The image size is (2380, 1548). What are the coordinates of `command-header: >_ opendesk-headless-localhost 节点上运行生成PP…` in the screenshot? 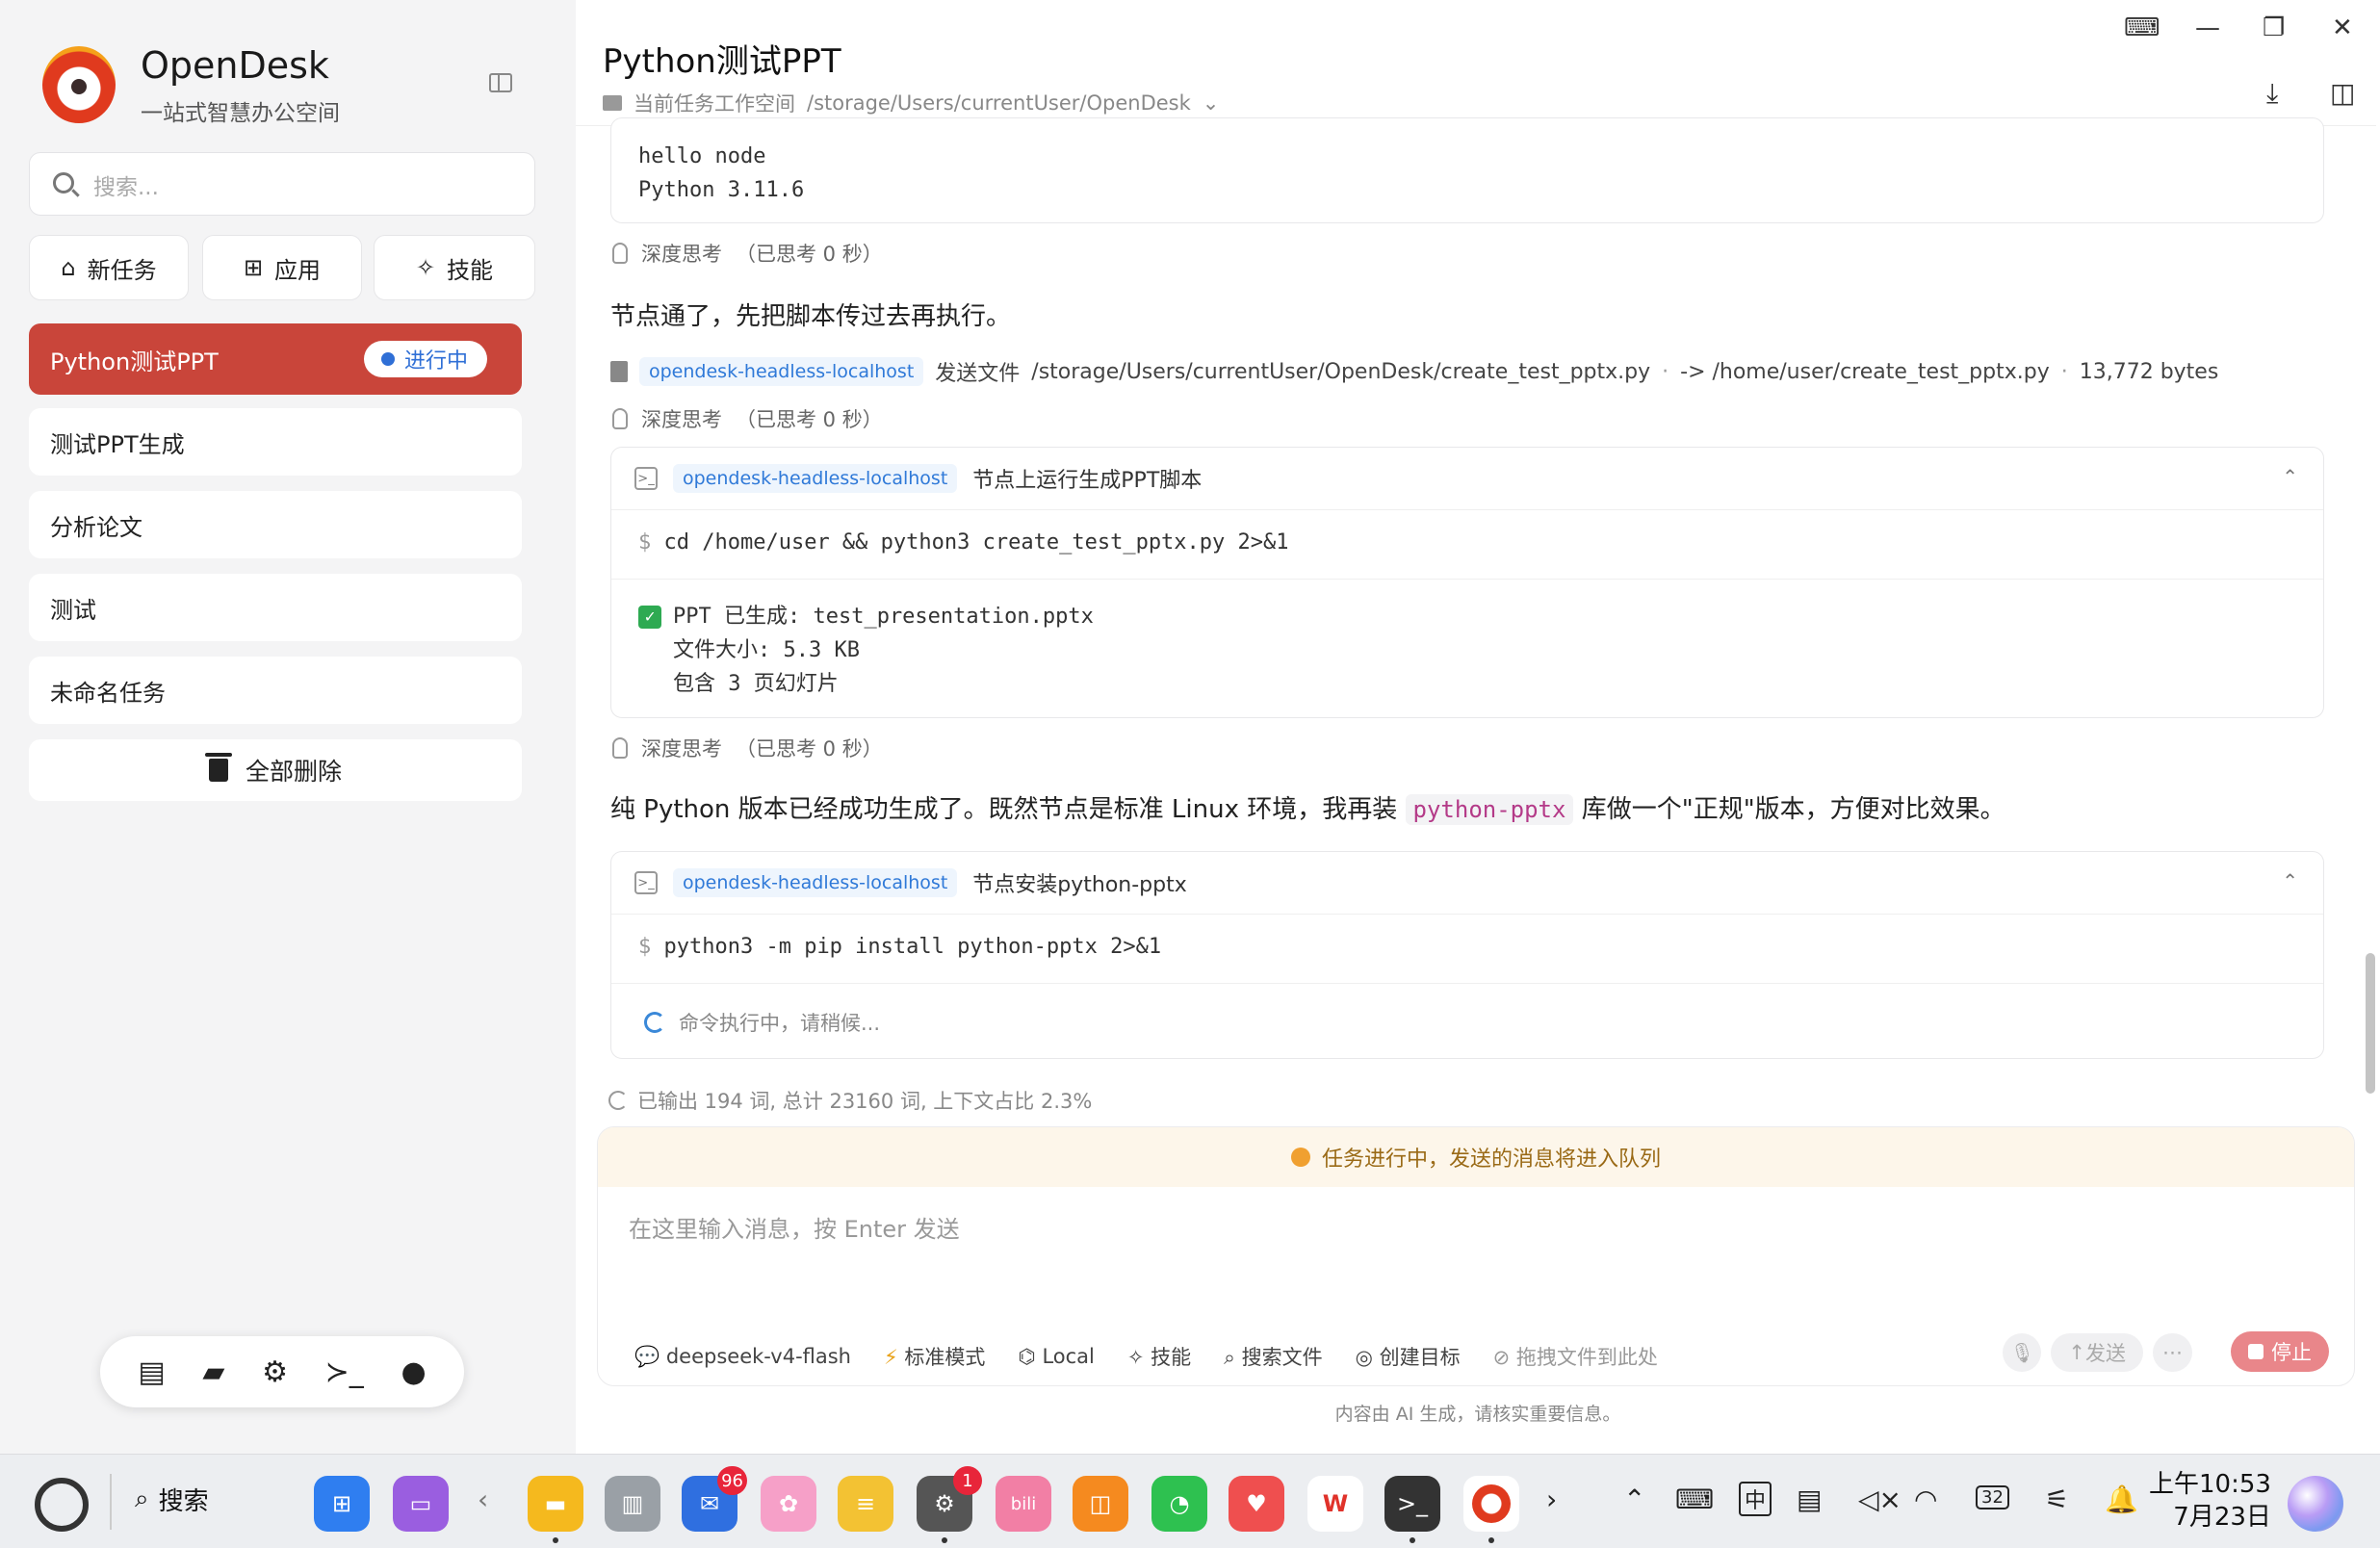 It's located at (918, 479).